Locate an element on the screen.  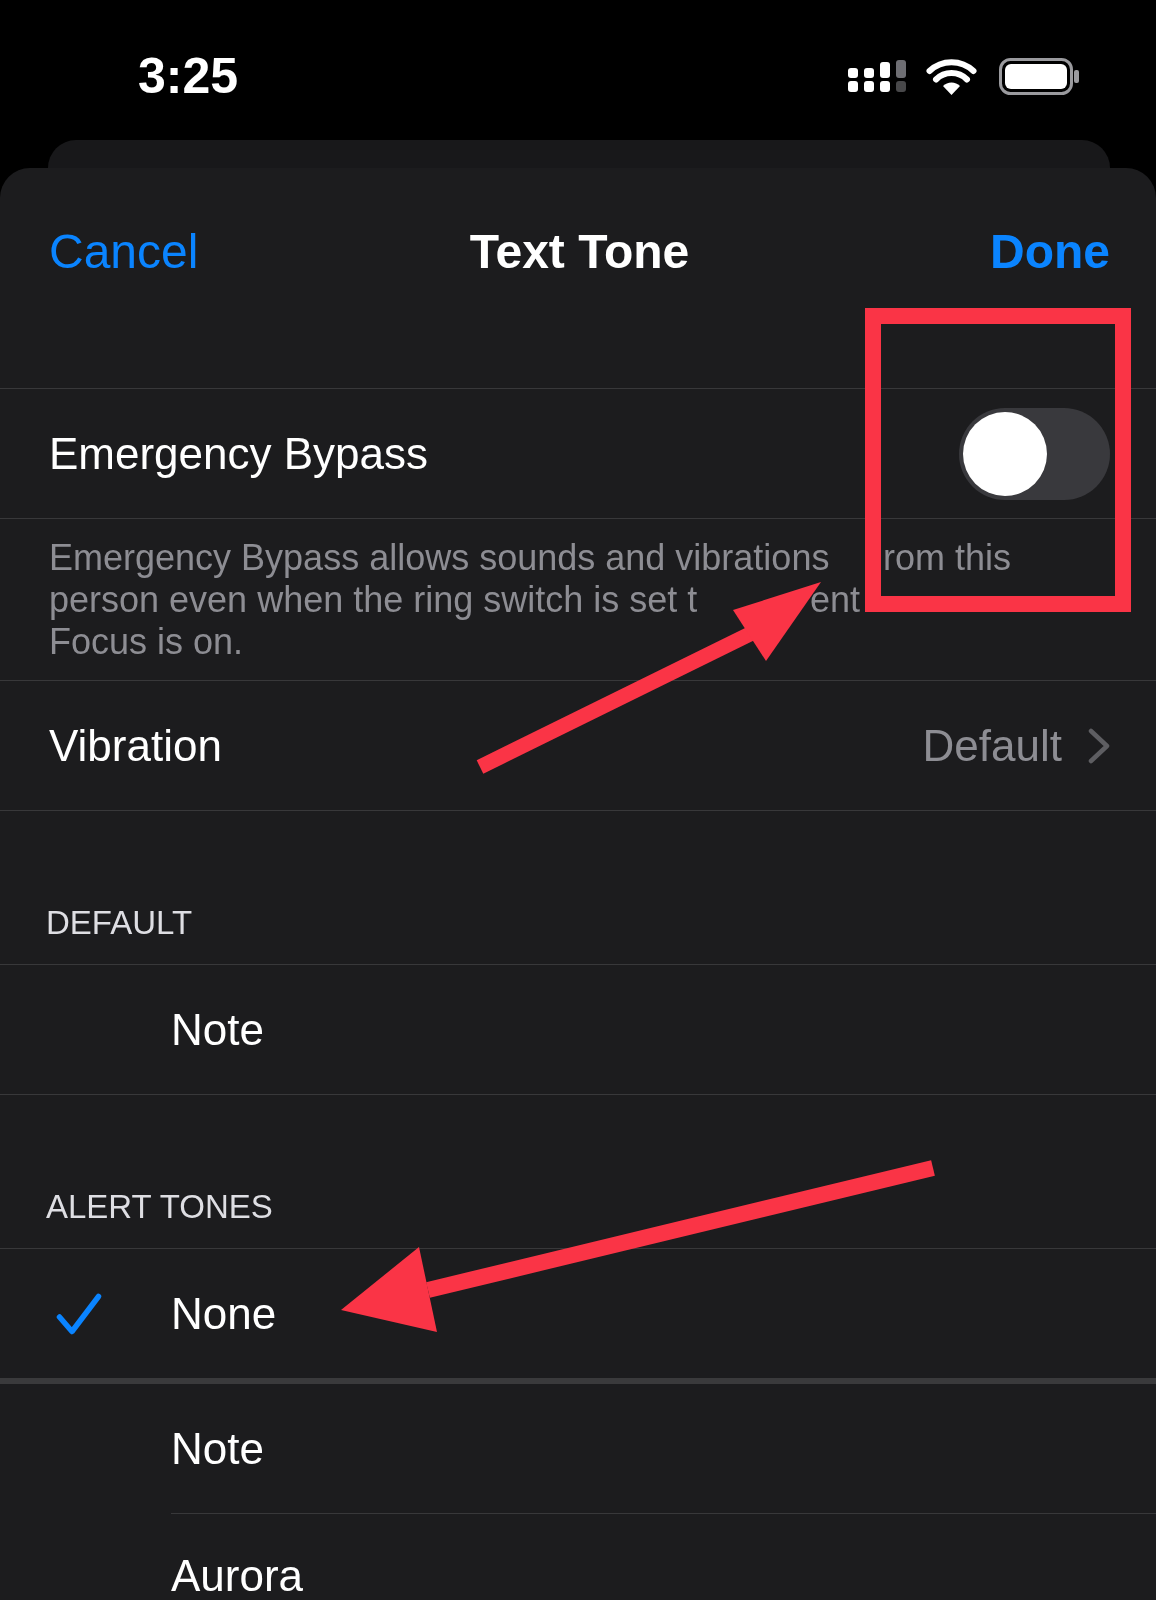
wifi-icon is located at coordinates (951, 76).